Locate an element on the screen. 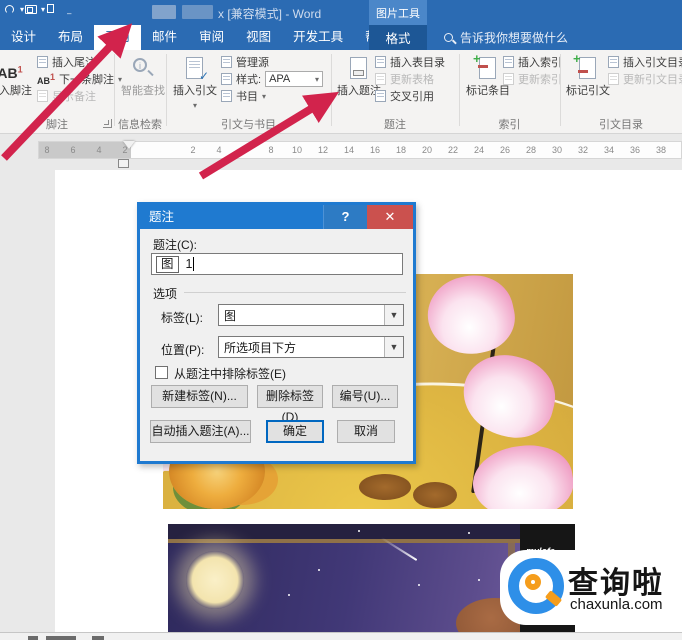 Image resolution: width=682 pixels, height=640 pixels. options-divider is located at coordinates (295, 292).